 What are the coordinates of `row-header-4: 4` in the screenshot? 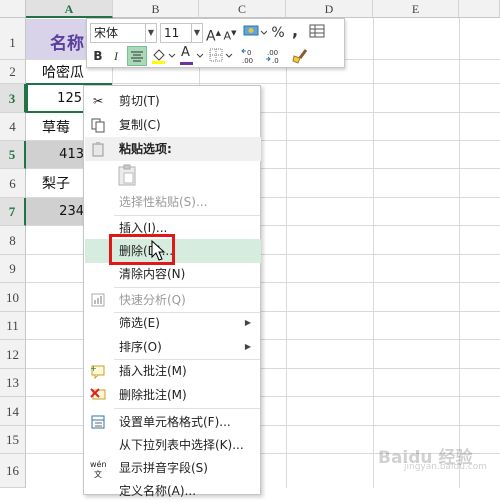 It's located at (13, 127).